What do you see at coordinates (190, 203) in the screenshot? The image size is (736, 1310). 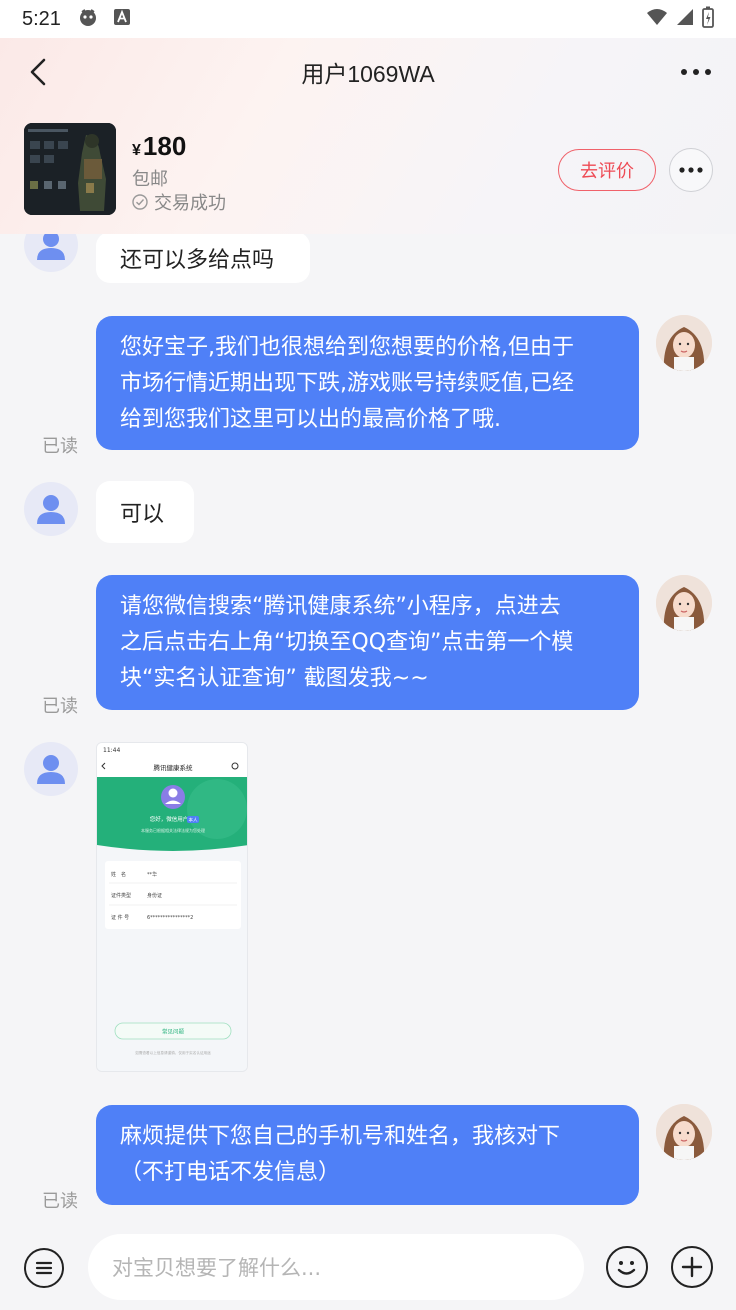 I see `trade-status-text: 交易成功` at bounding box center [190, 203].